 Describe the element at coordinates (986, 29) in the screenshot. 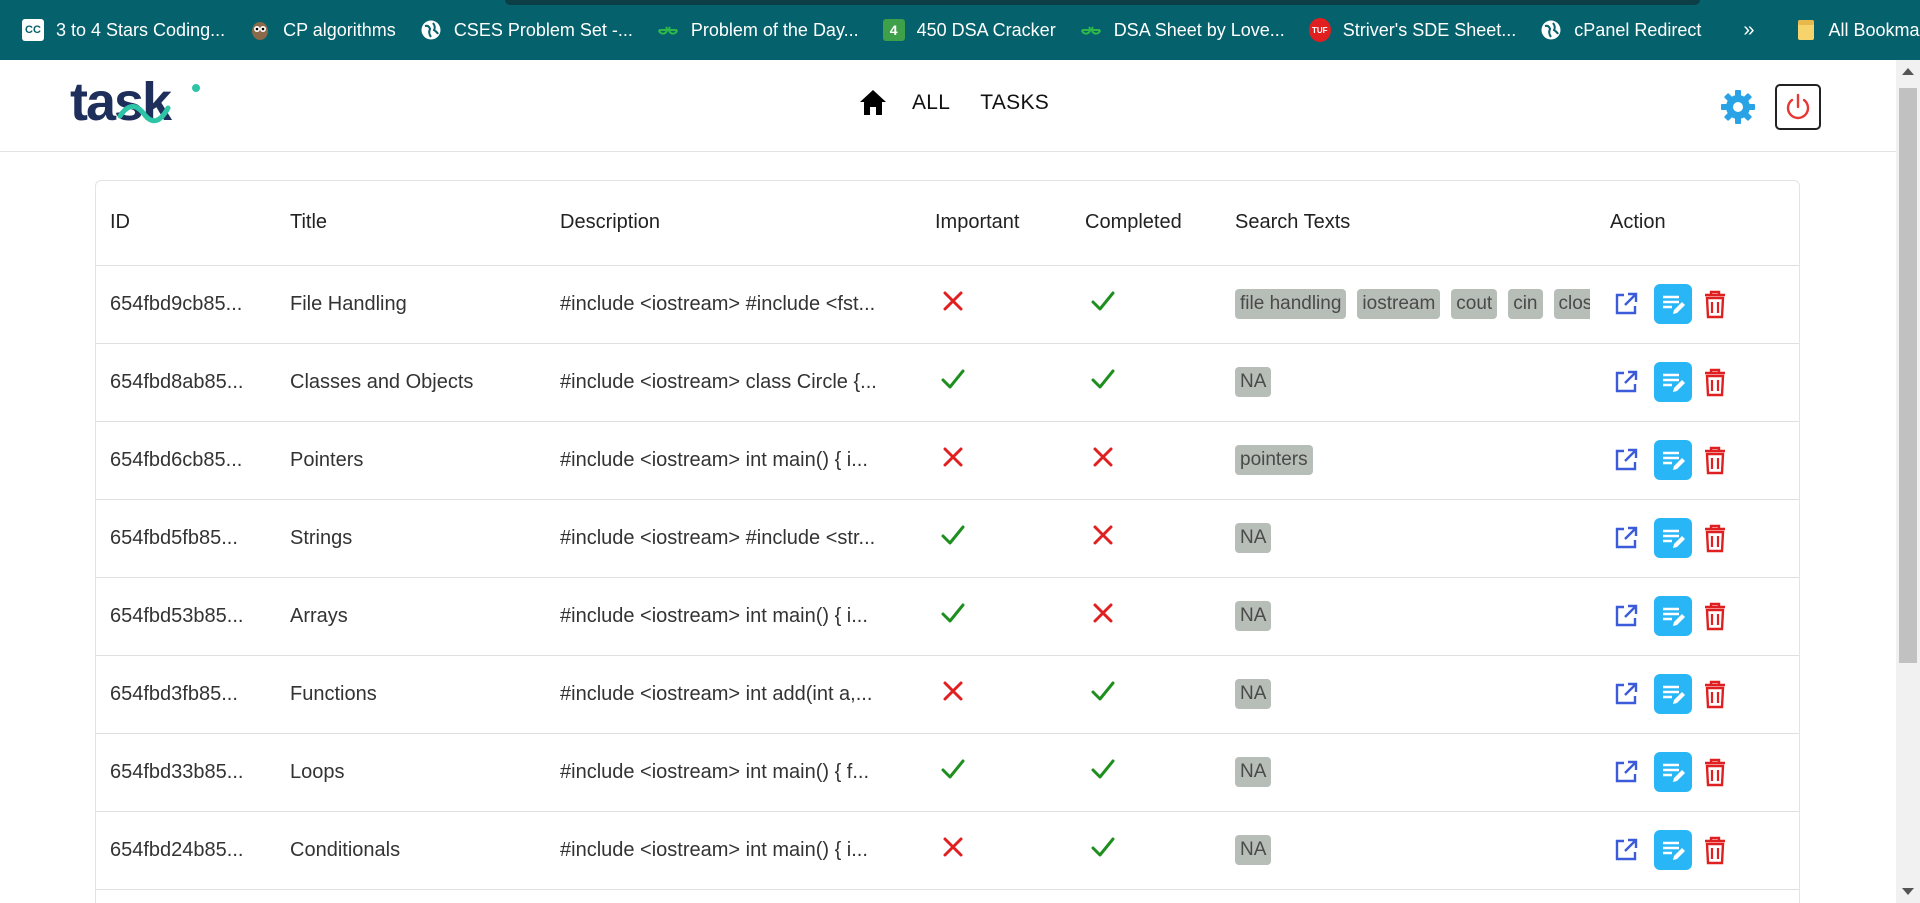

I see `bookmark-label: 450 DSA Cracker` at that location.